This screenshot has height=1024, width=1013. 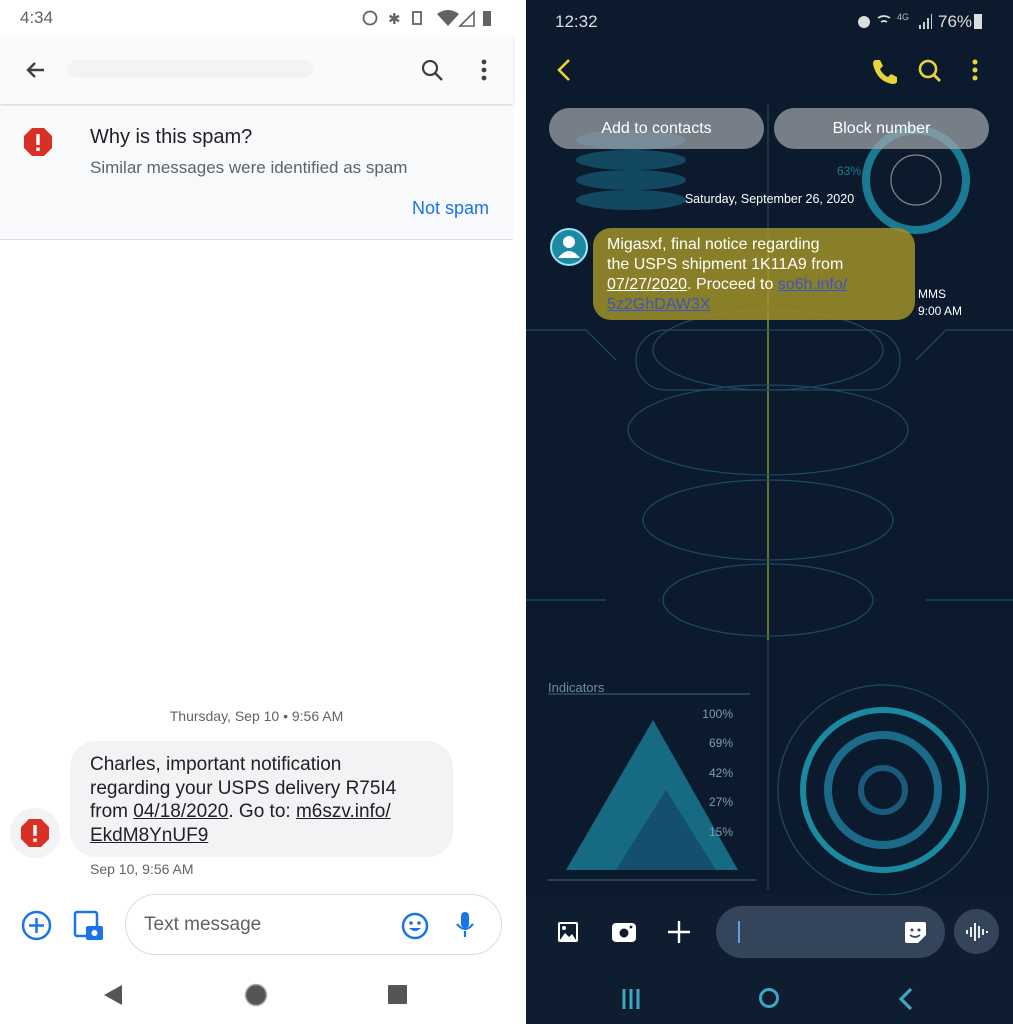 What do you see at coordinates (721, 832) in the screenshot?
I see `wallpaper-level: 15%` at bounding box center [721, 832].